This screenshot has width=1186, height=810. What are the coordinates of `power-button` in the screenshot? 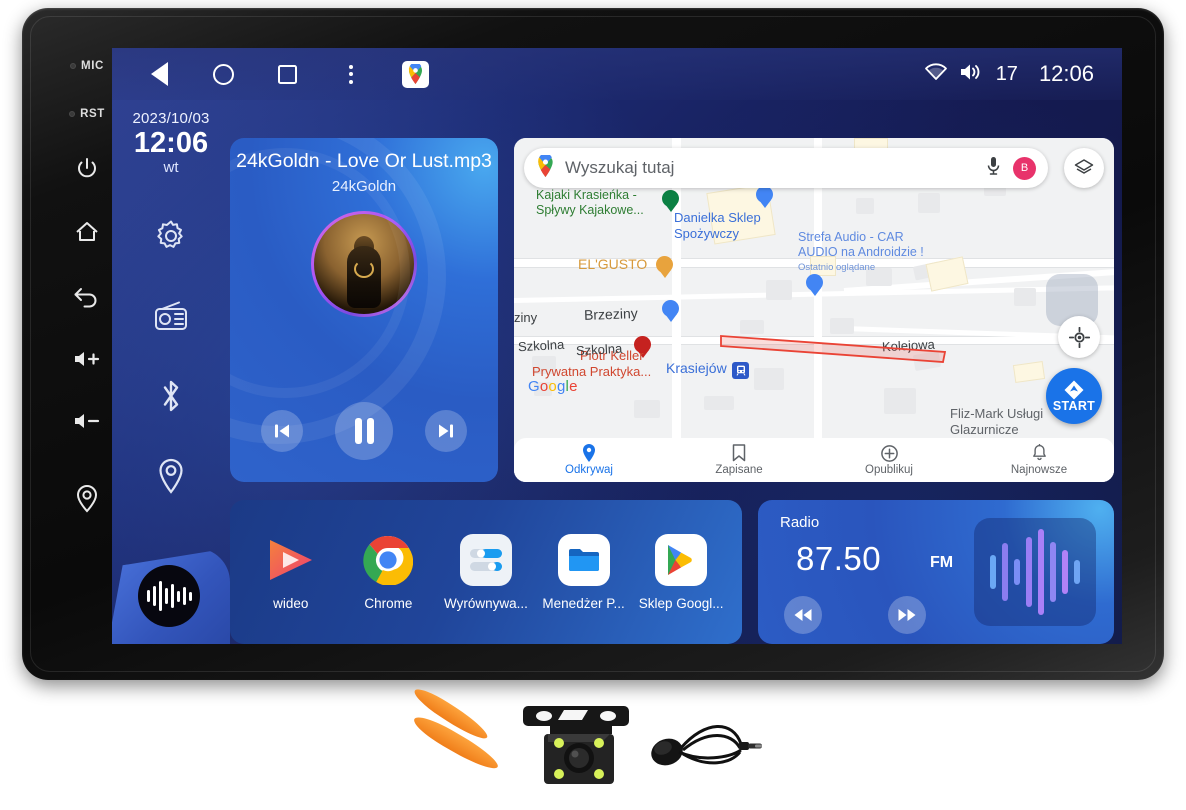 It's located at (87, 168).